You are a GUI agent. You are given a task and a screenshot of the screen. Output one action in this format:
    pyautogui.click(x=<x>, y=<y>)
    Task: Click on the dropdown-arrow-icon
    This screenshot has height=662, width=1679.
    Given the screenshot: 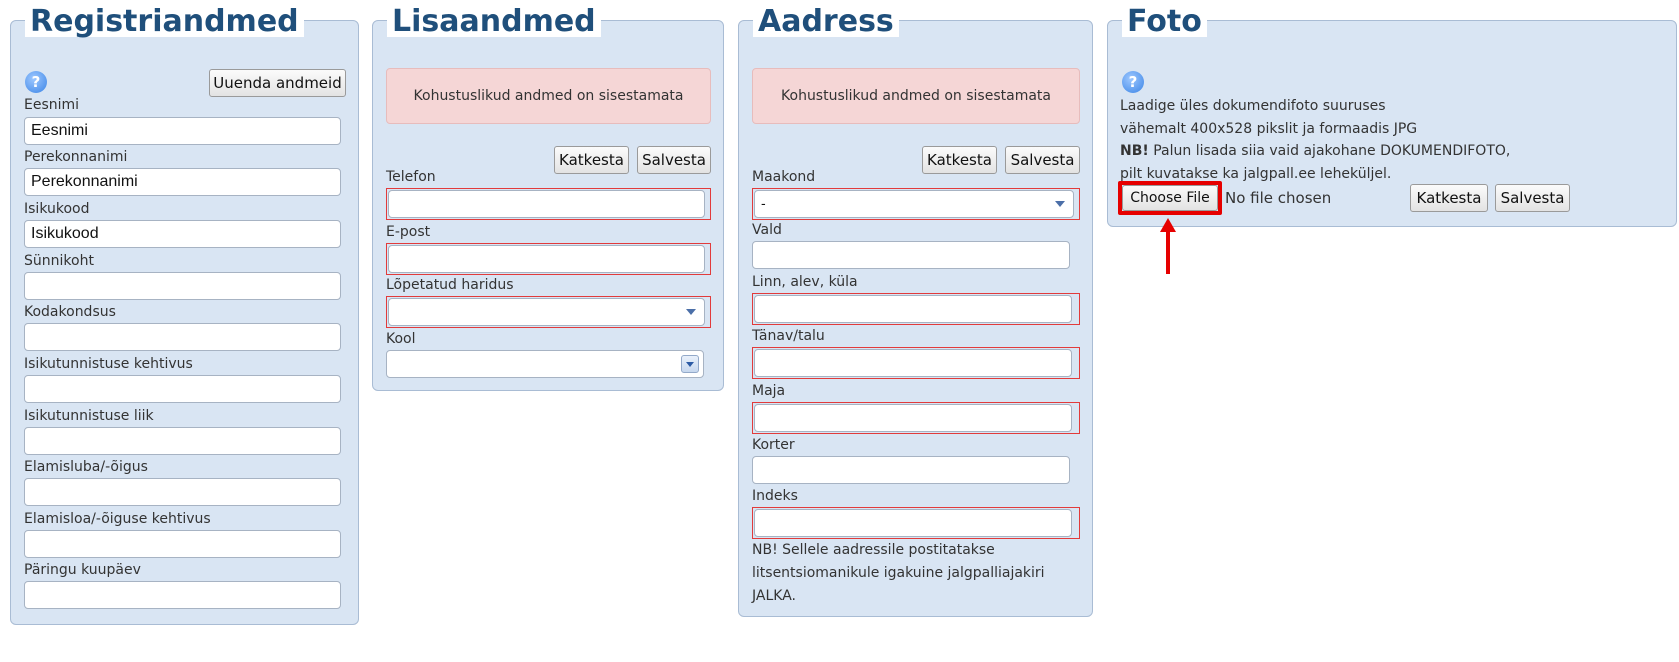 What is the action you would take?
    pyautogui.click(x=690, y=364)
    